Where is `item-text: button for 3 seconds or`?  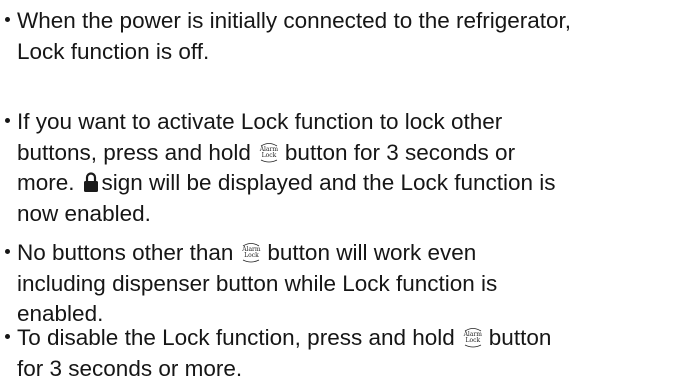 item-text: button for 3 seconds or is located at coordinates (400, 152).